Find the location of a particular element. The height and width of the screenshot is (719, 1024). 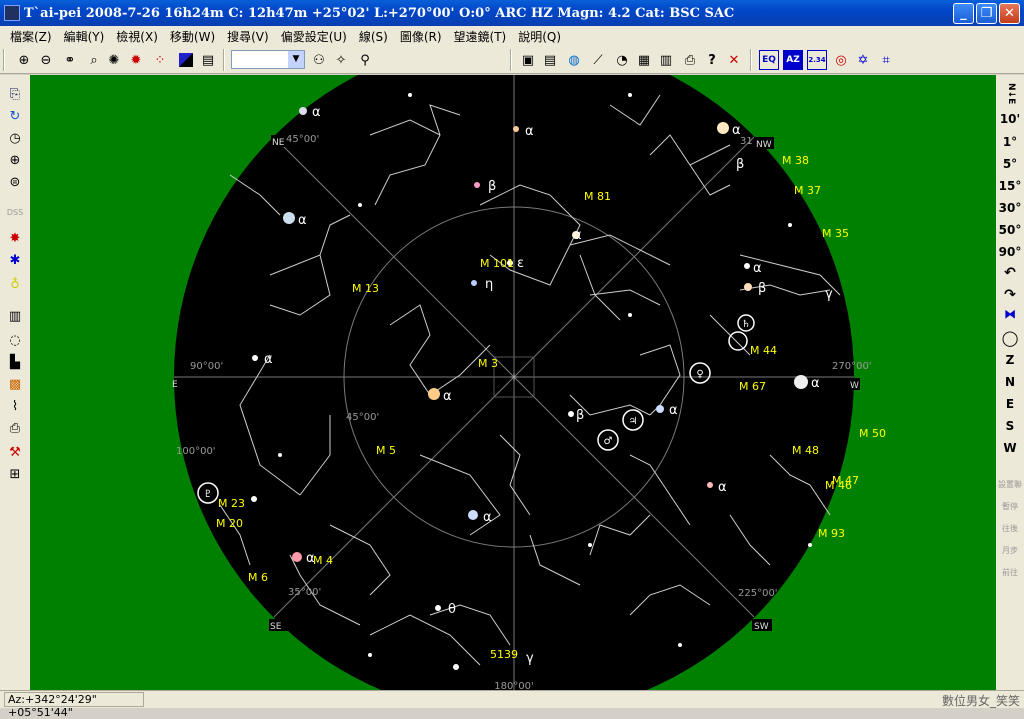

grid-label: 90°00' is located at coordinates (206, 366).